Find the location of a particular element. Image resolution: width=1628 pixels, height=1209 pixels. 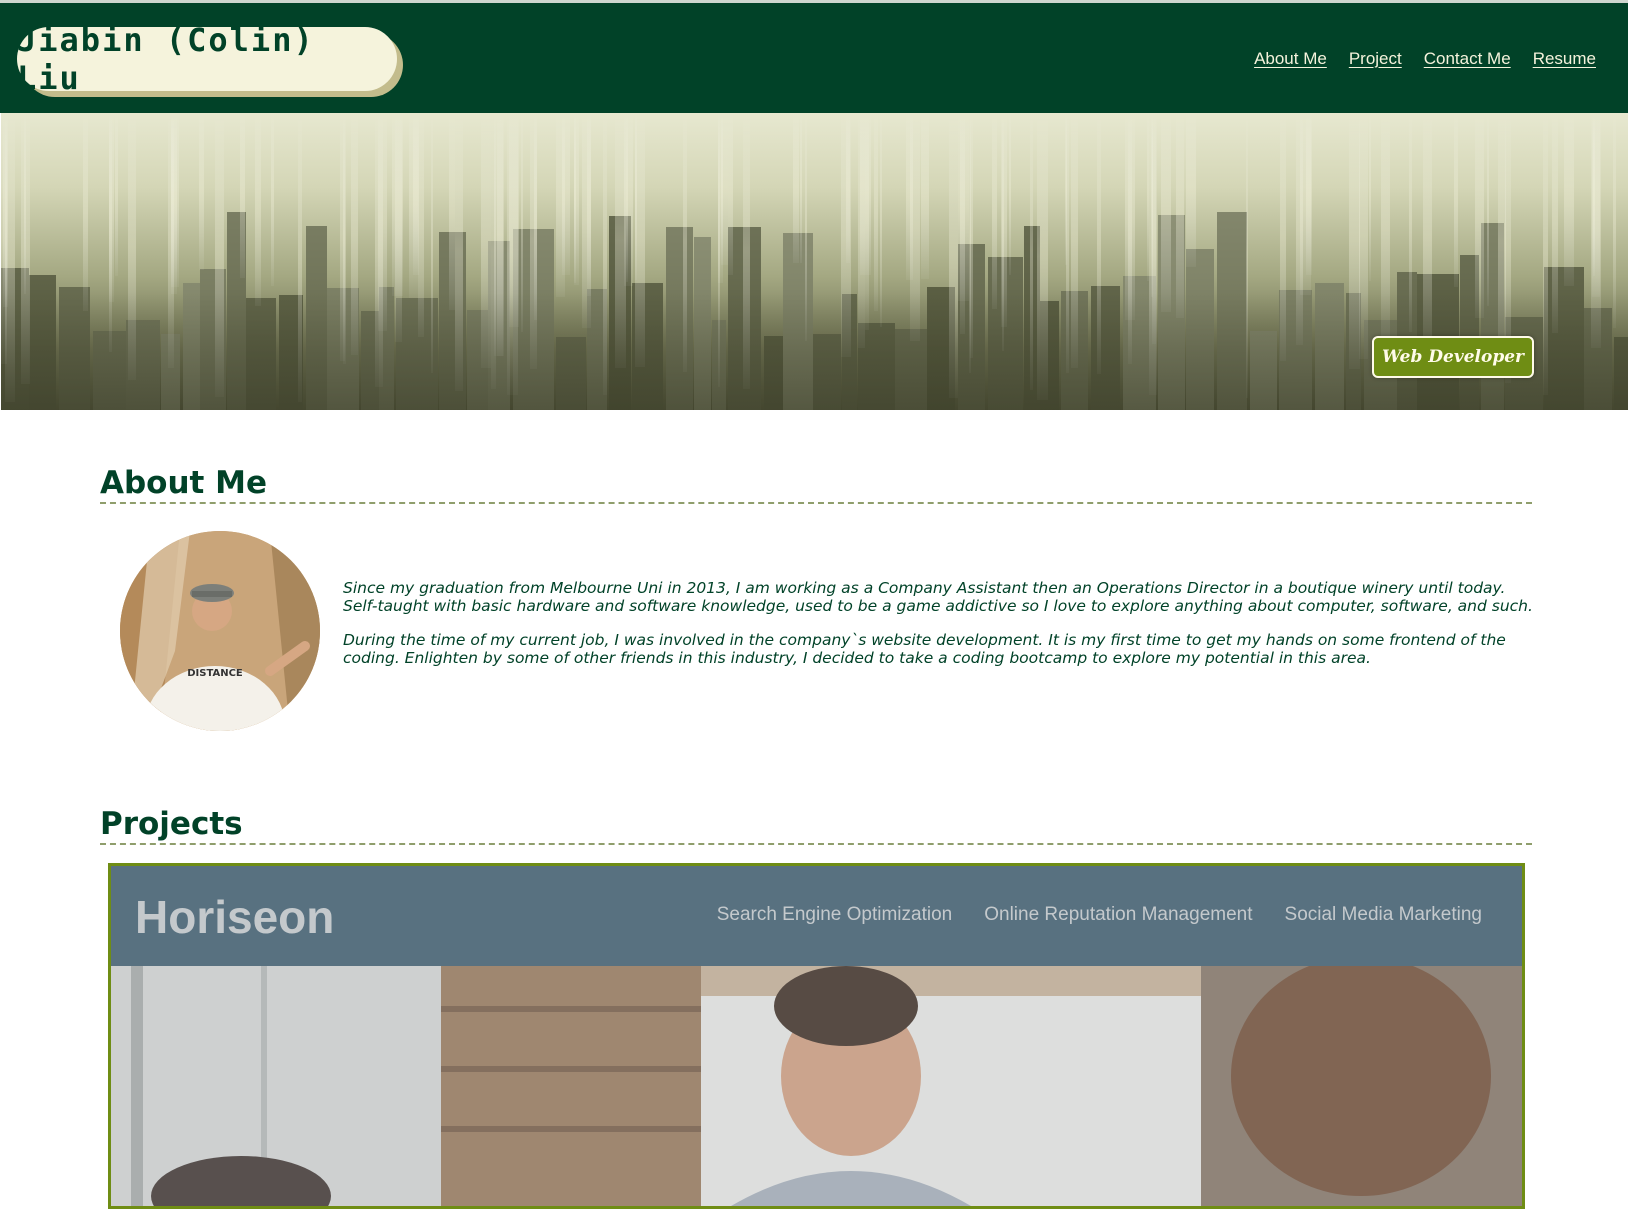

nav-resume: Resume is located at coordinates (1564, 59).